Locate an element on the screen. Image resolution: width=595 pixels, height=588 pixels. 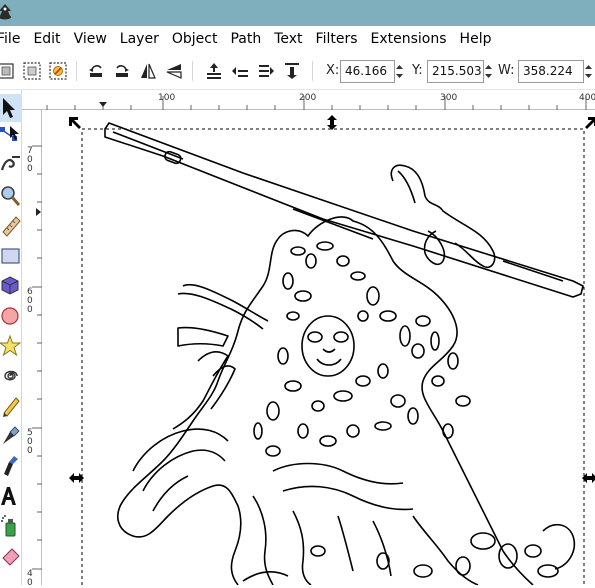
toolbox is located at coordinates (11, 337).